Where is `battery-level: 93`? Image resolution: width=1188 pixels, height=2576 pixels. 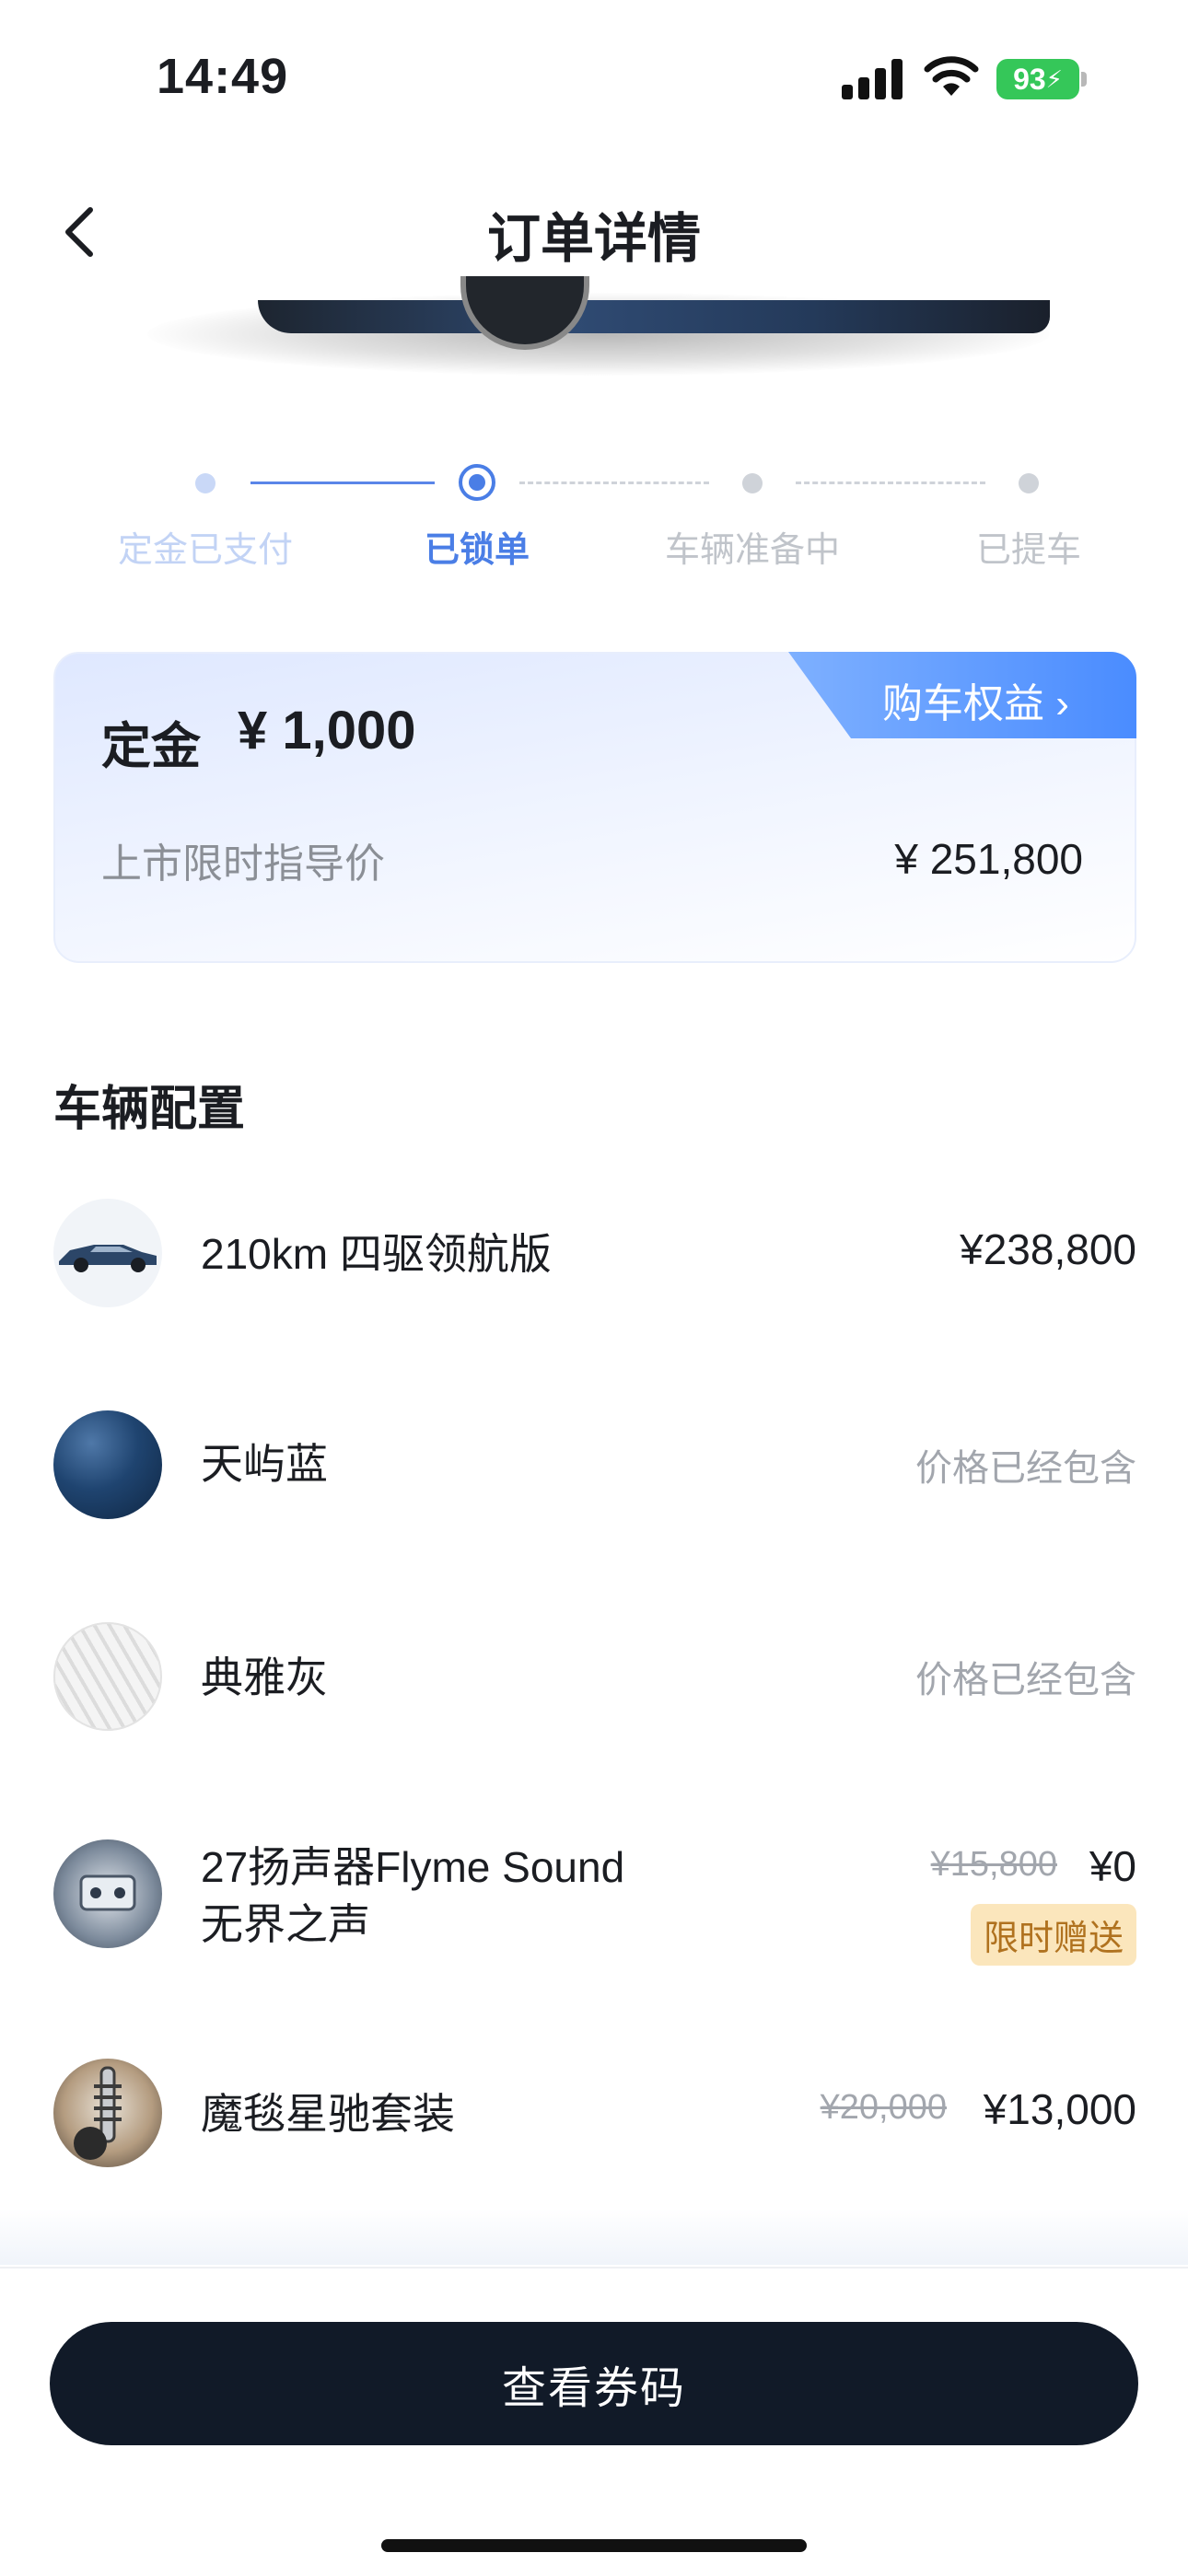 battery-level: 93 is located at coordinates (1029, 79).